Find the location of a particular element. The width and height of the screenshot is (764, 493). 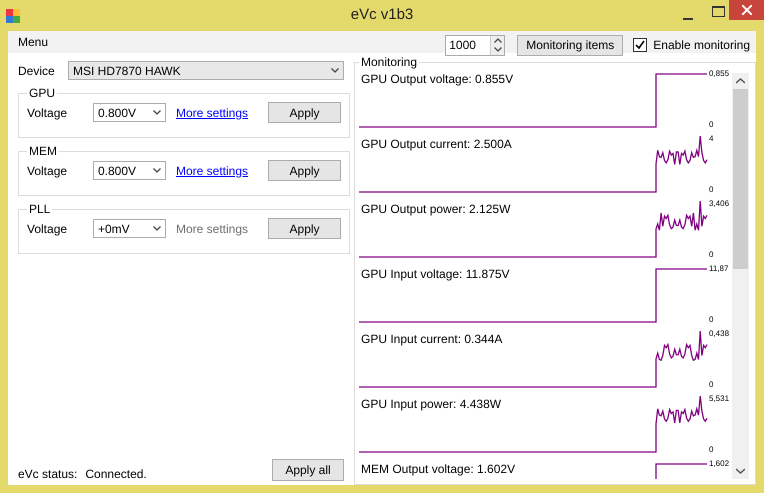

maximize-icon is located at coordinates (718, 11).